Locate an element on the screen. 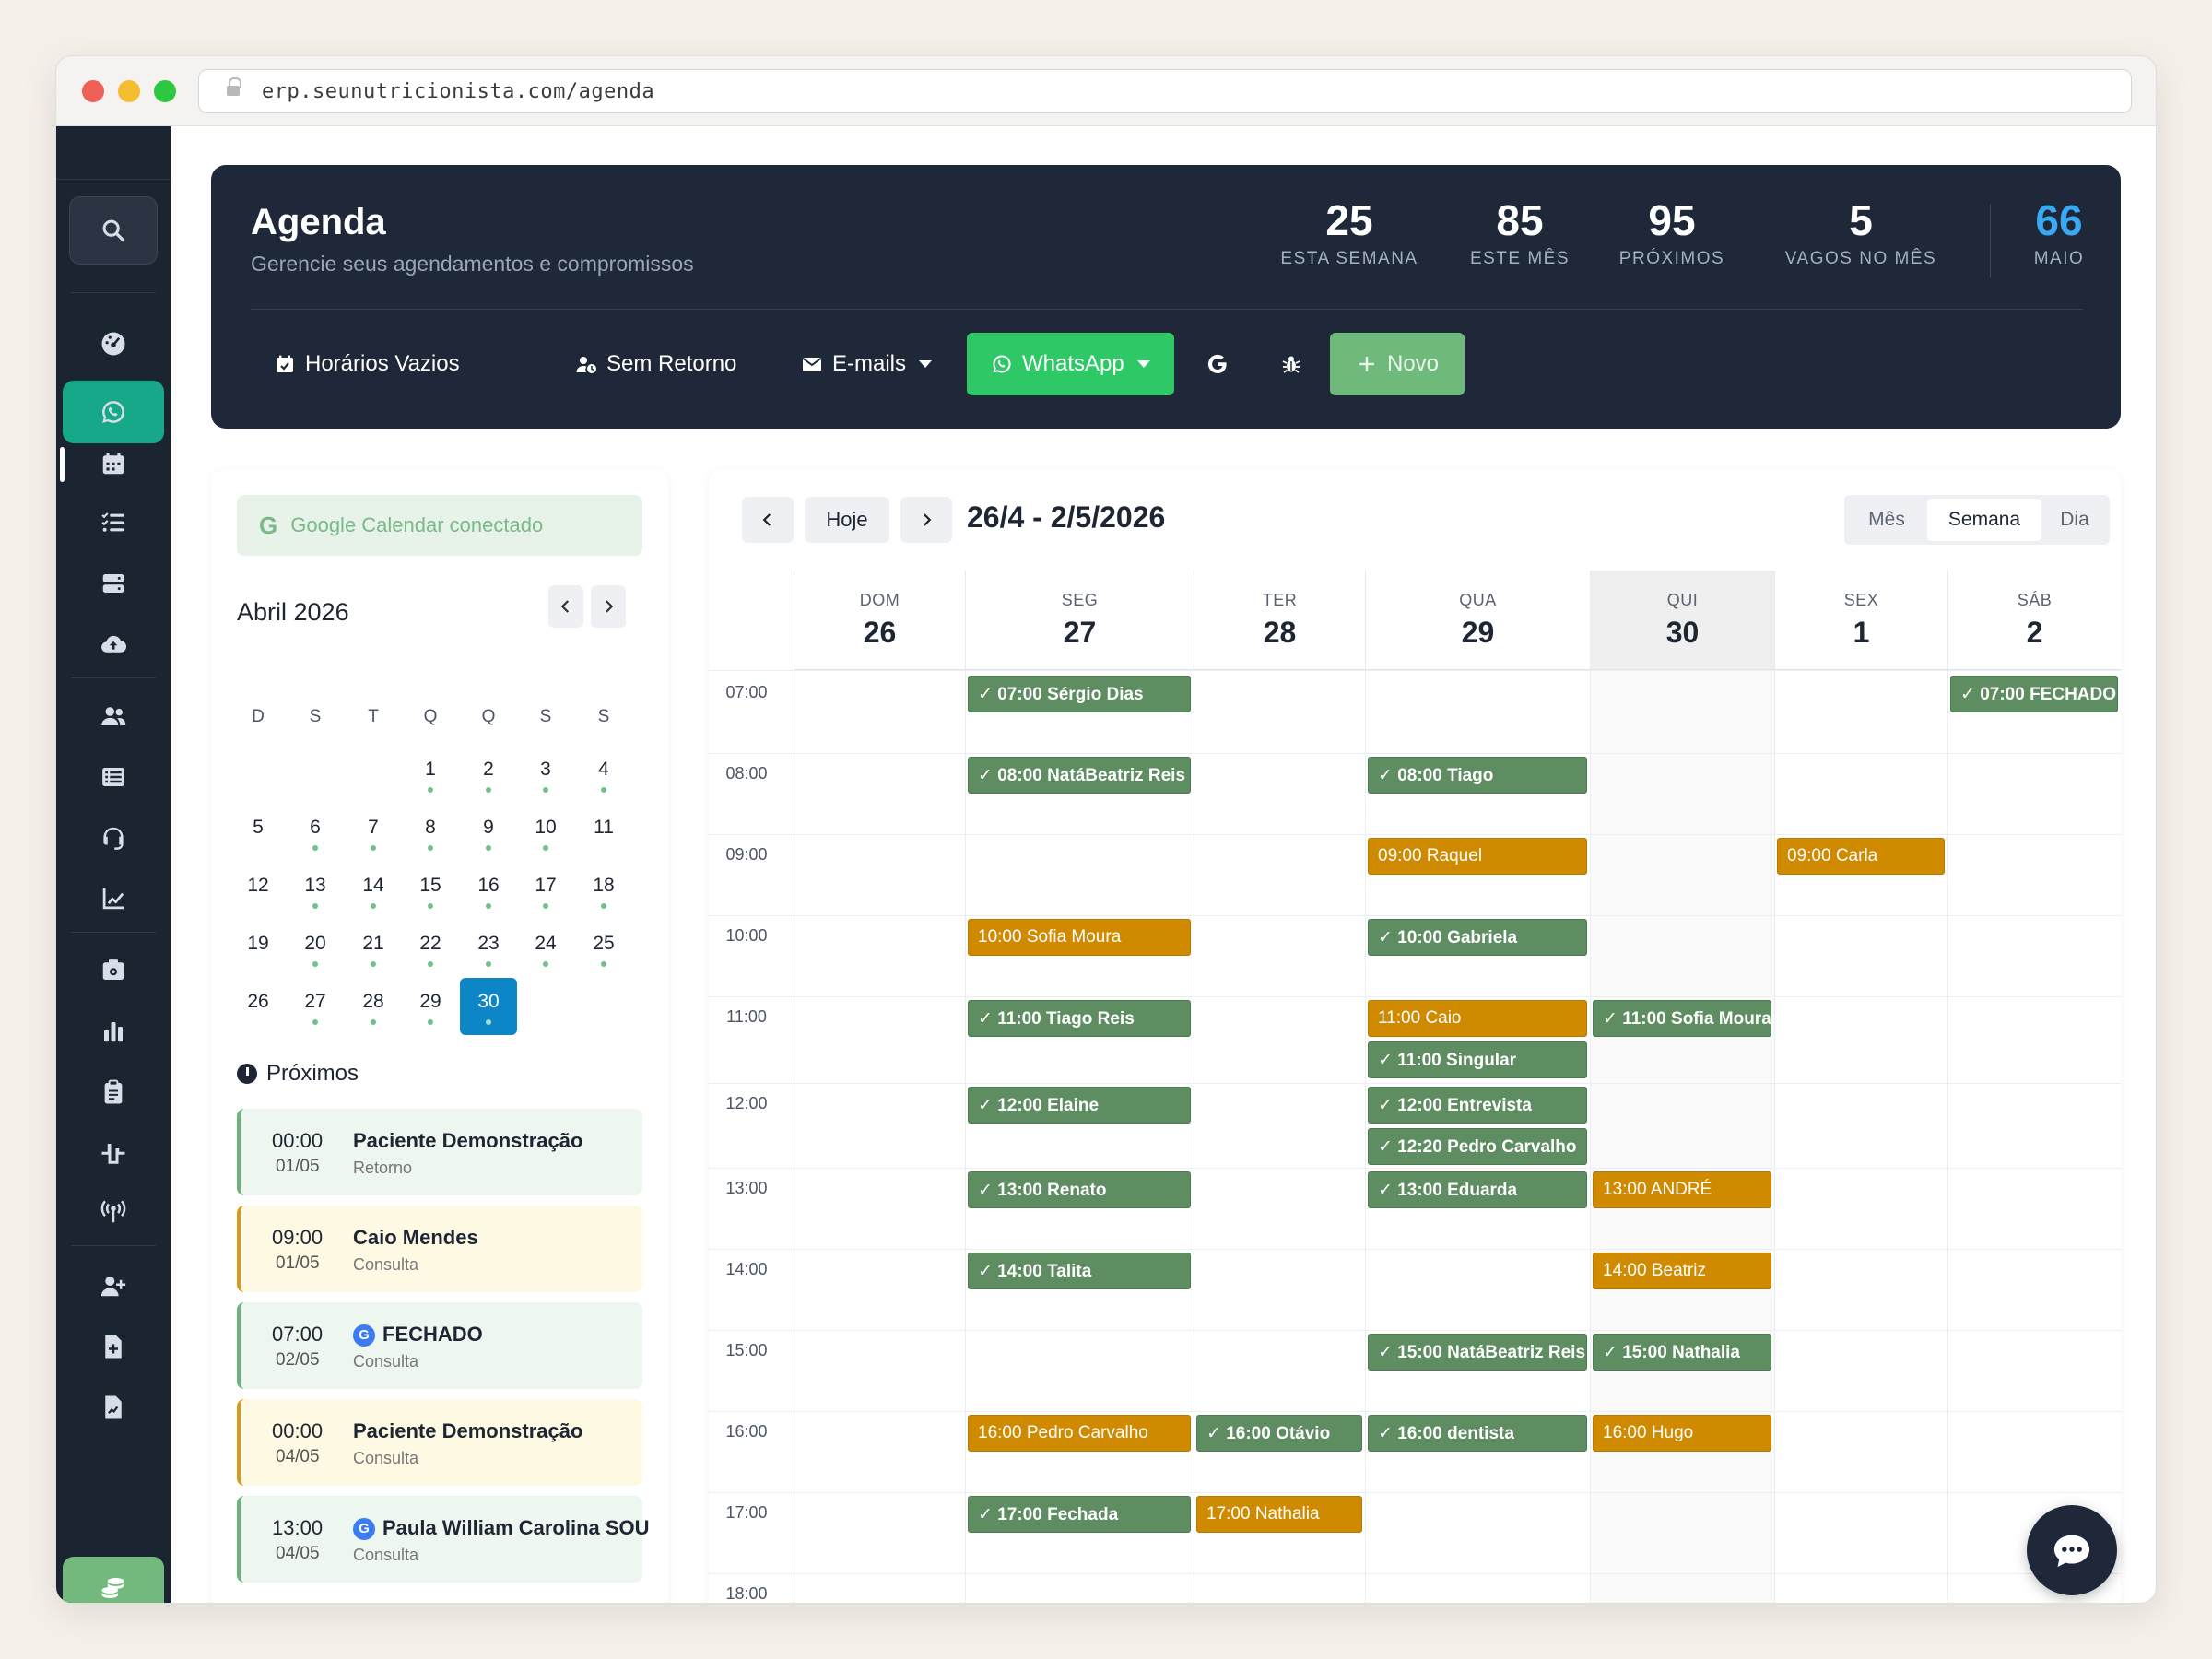 This screenshot has height=1659, width=2212. sidebar-item-cloud is located at coordinates (113, 644).